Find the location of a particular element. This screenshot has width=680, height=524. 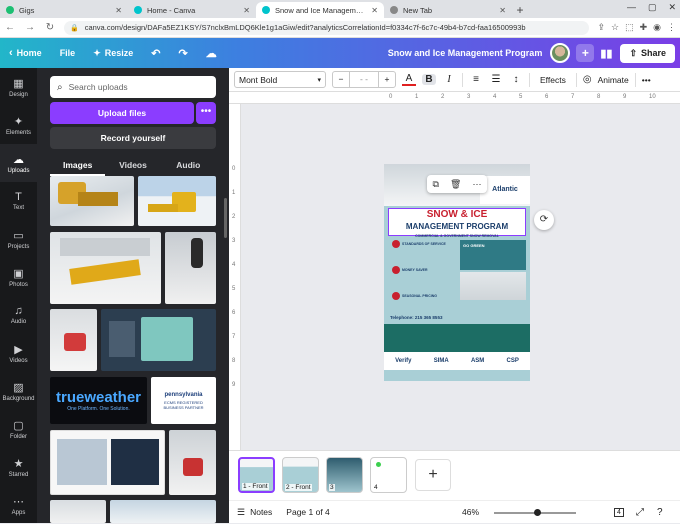

browser-tab-home-canva: Home - Canva ✕ is located at coordinates (192, 10).